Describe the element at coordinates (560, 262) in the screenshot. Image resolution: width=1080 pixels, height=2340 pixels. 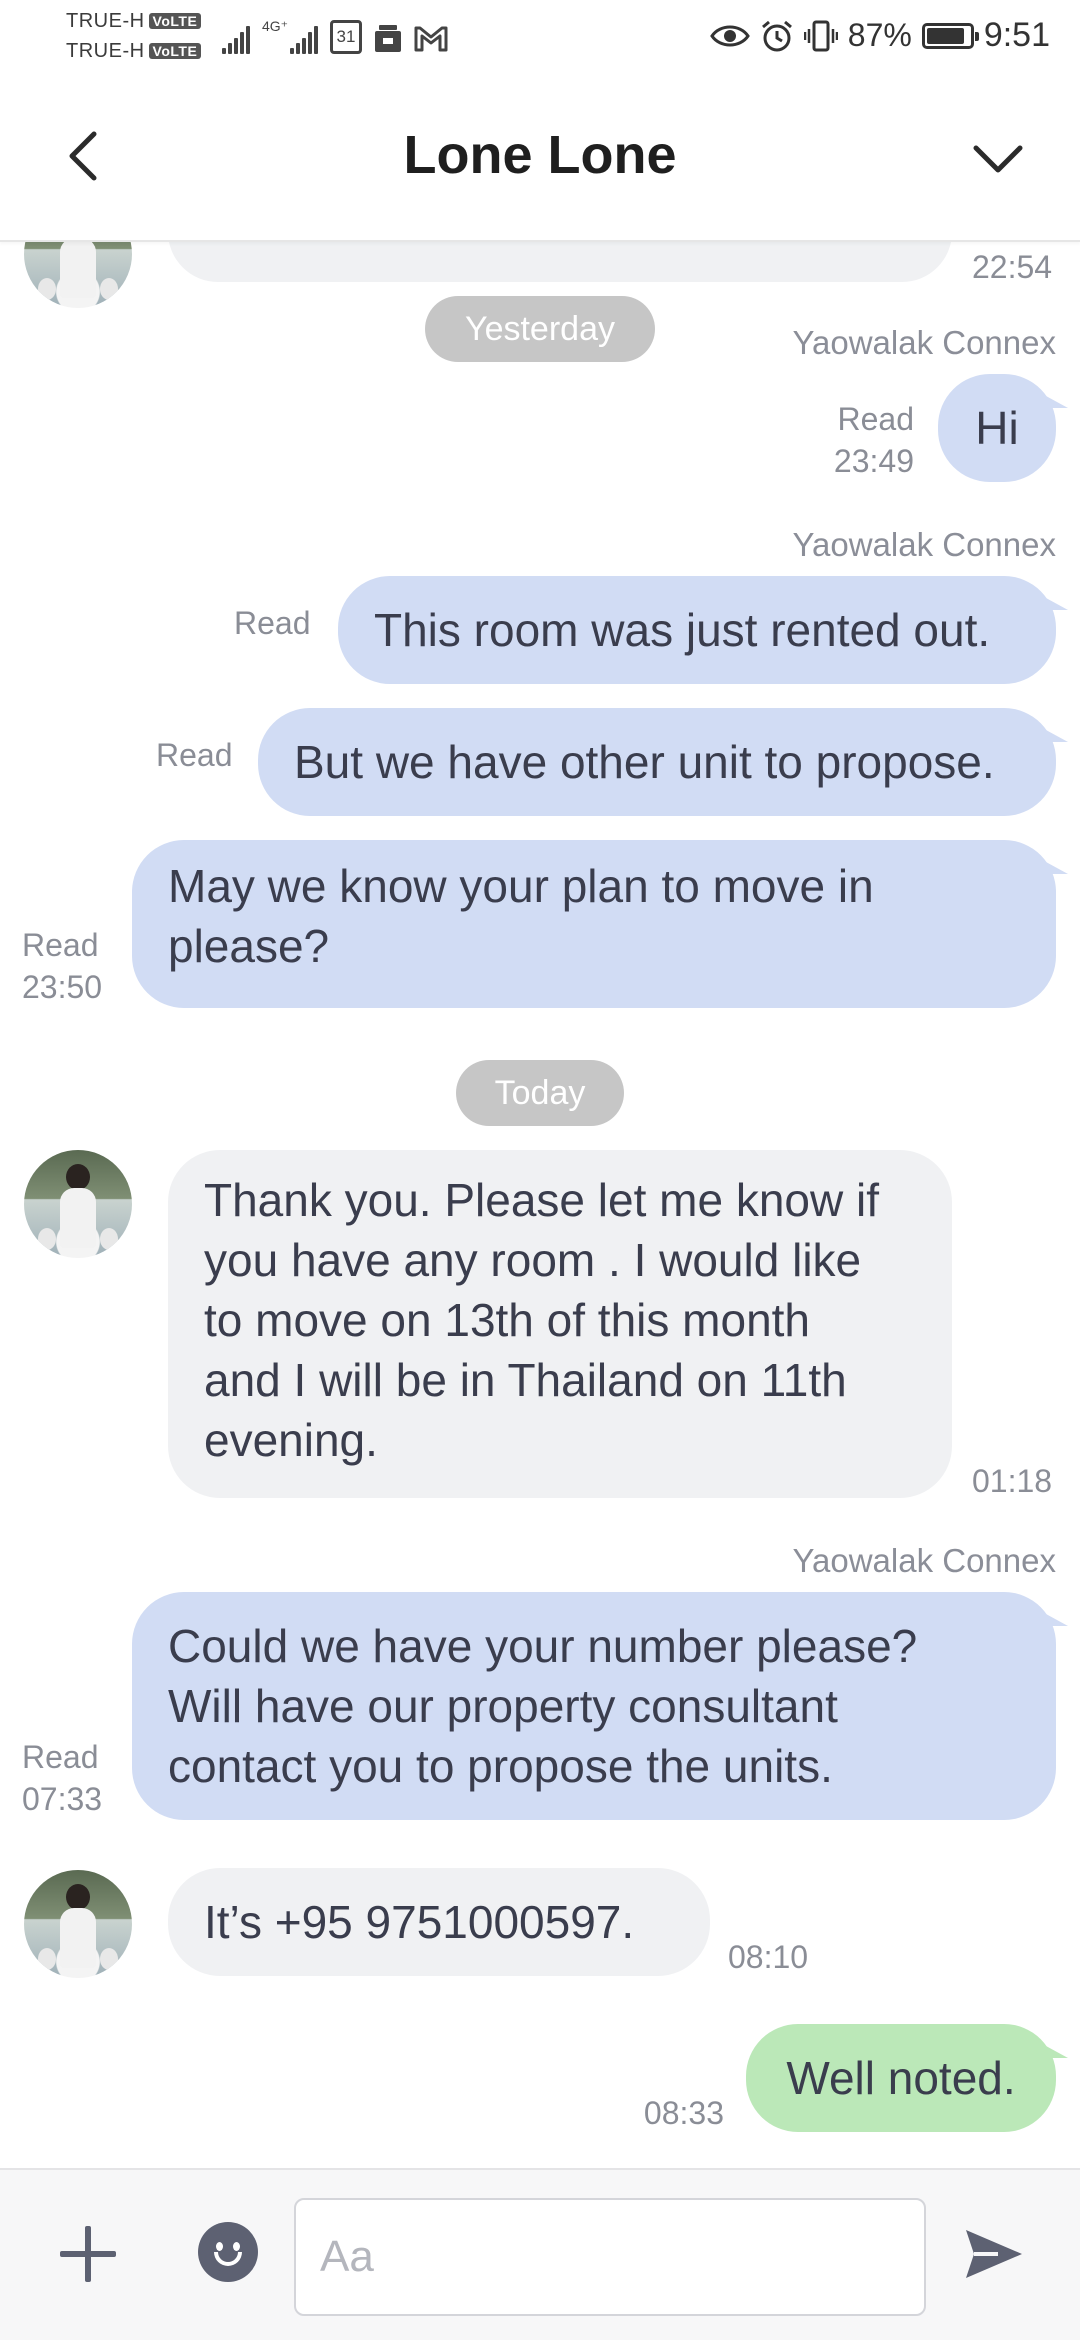
I see `message-bubble-partial` at that location.